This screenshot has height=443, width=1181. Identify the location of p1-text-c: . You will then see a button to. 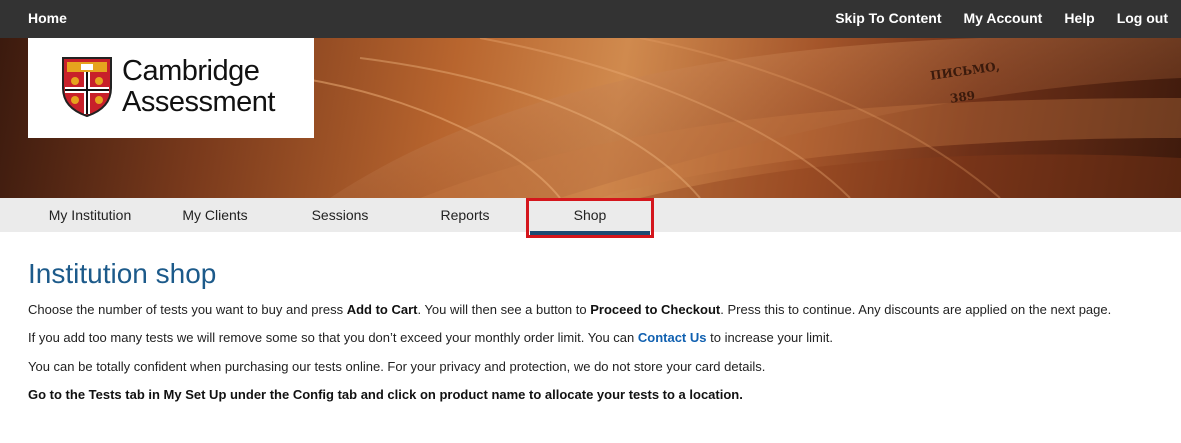
(504, 309).